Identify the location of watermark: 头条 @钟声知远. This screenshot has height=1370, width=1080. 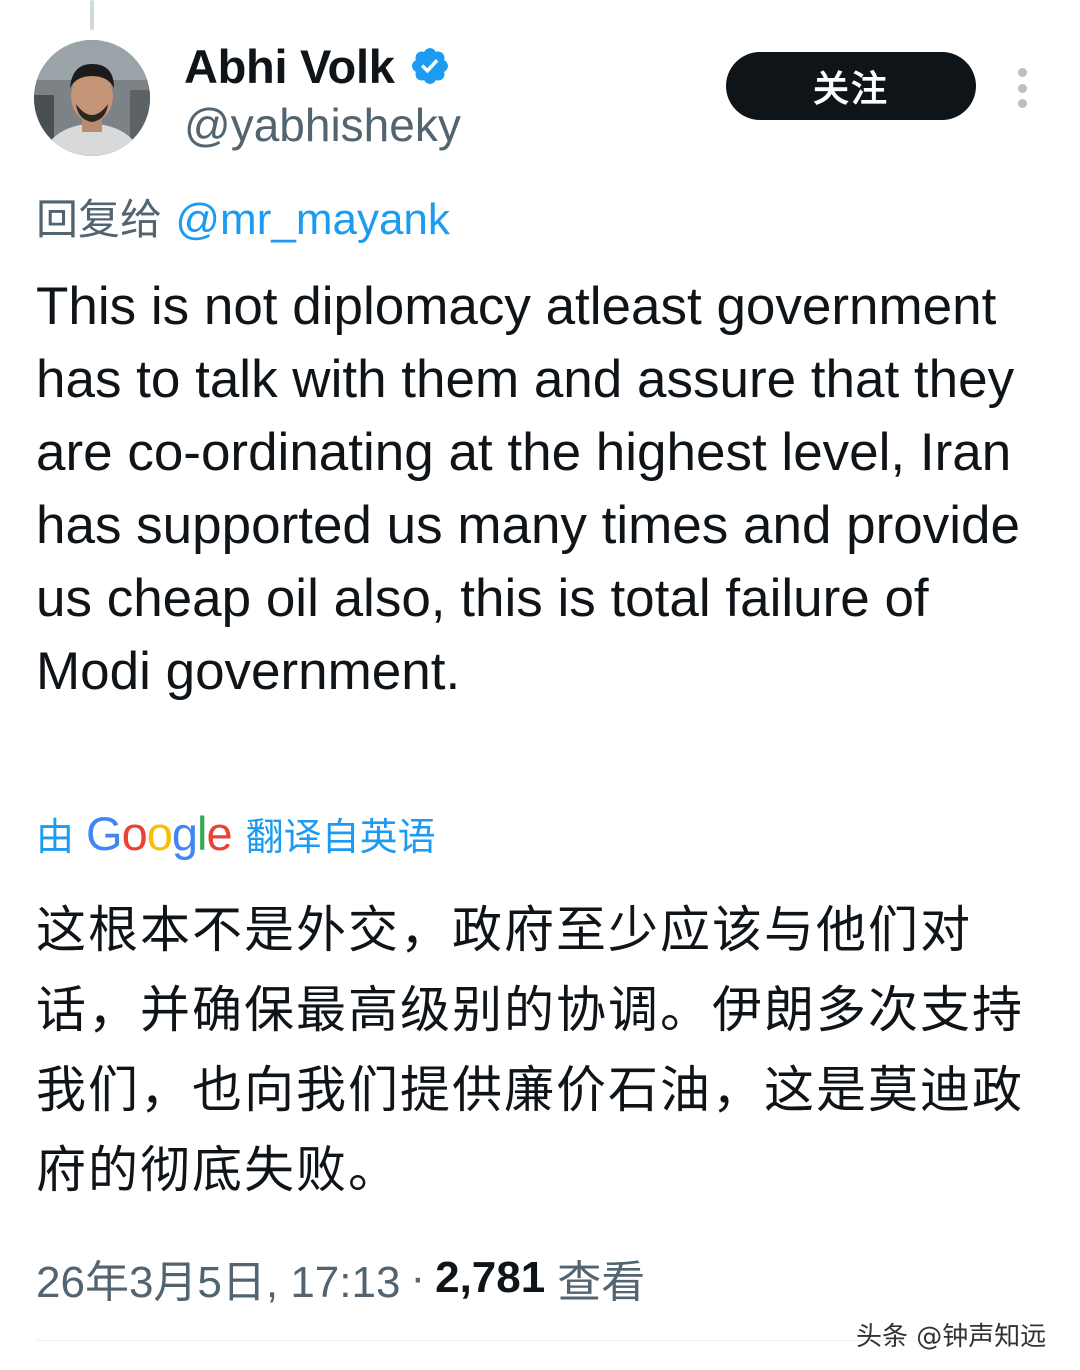
(951, 1337).